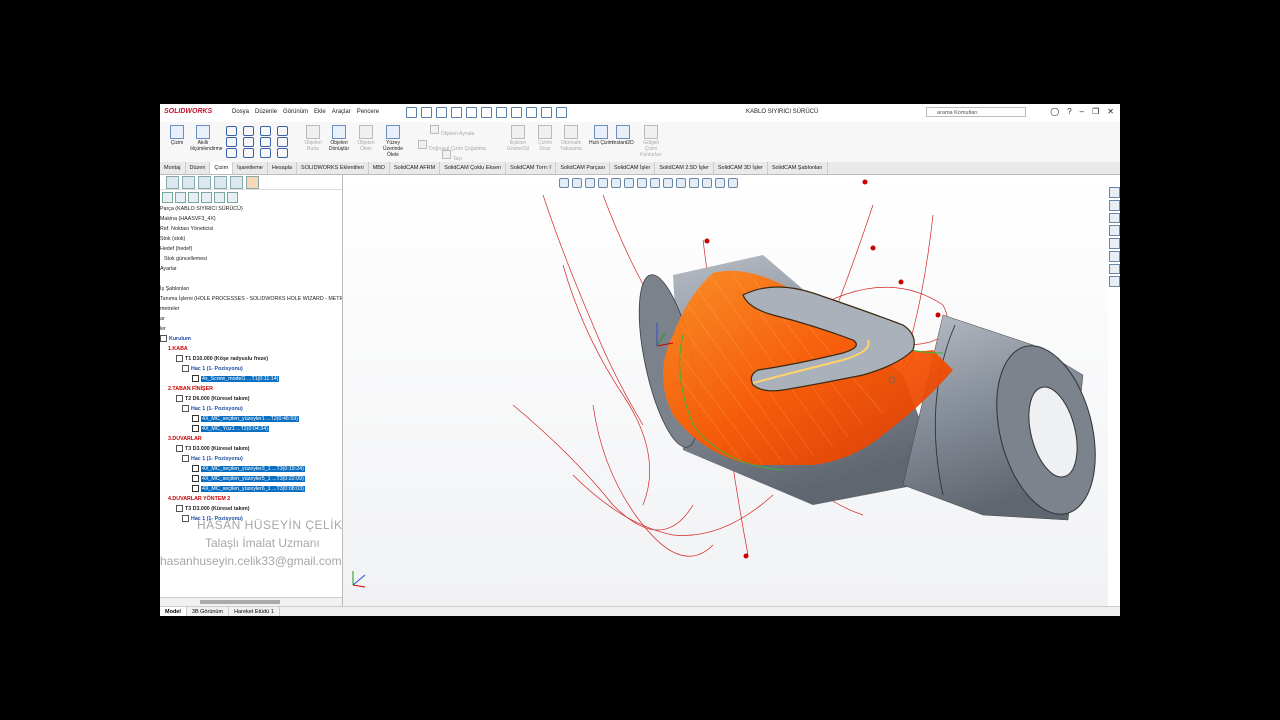  Describe the element at coordinates (240, 602) in the screenshot. I see `scrollbar-thumb` at that location.